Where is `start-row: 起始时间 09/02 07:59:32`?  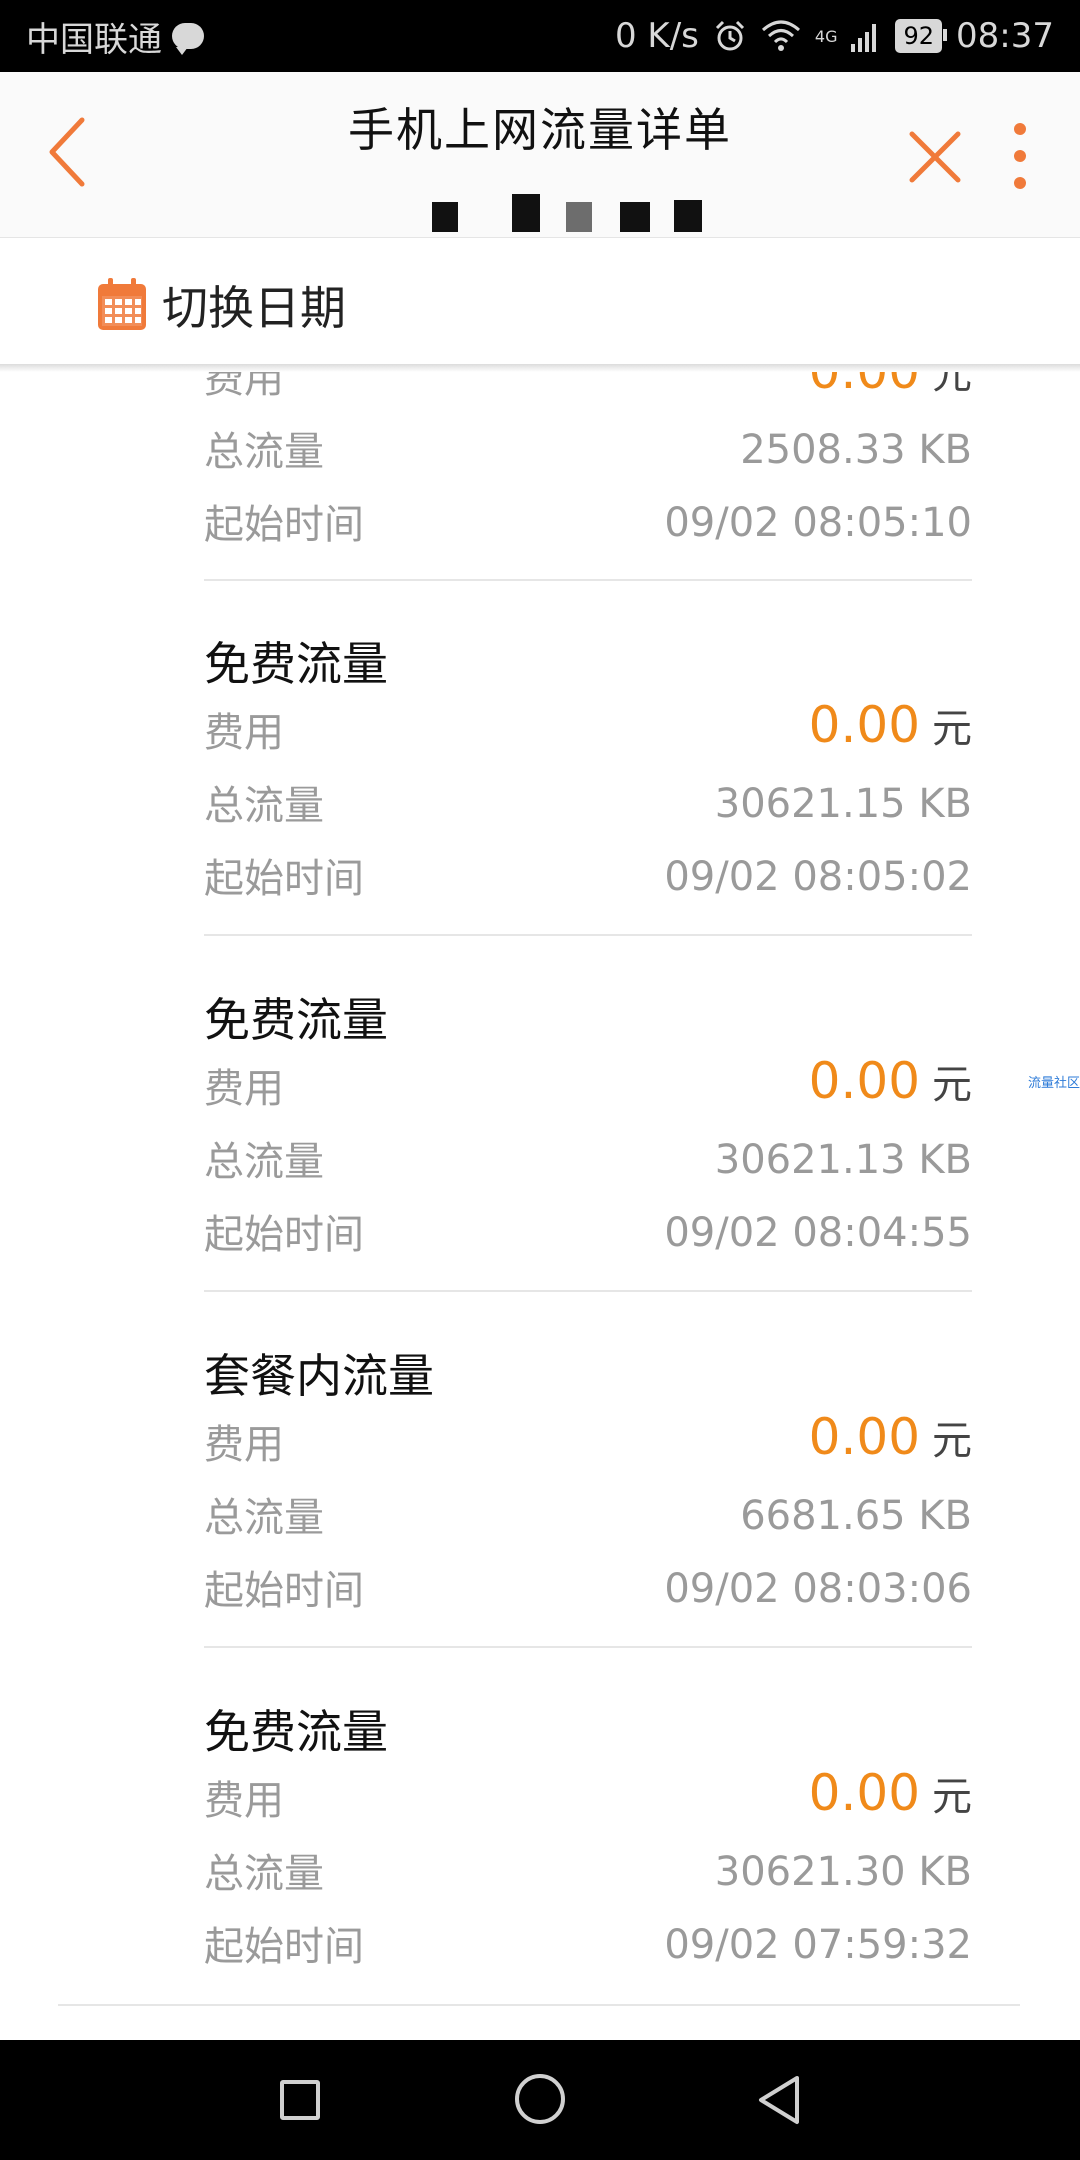 start-row: 起始时间 09/02 07:59:32 is located at coordinates (588, 1942).